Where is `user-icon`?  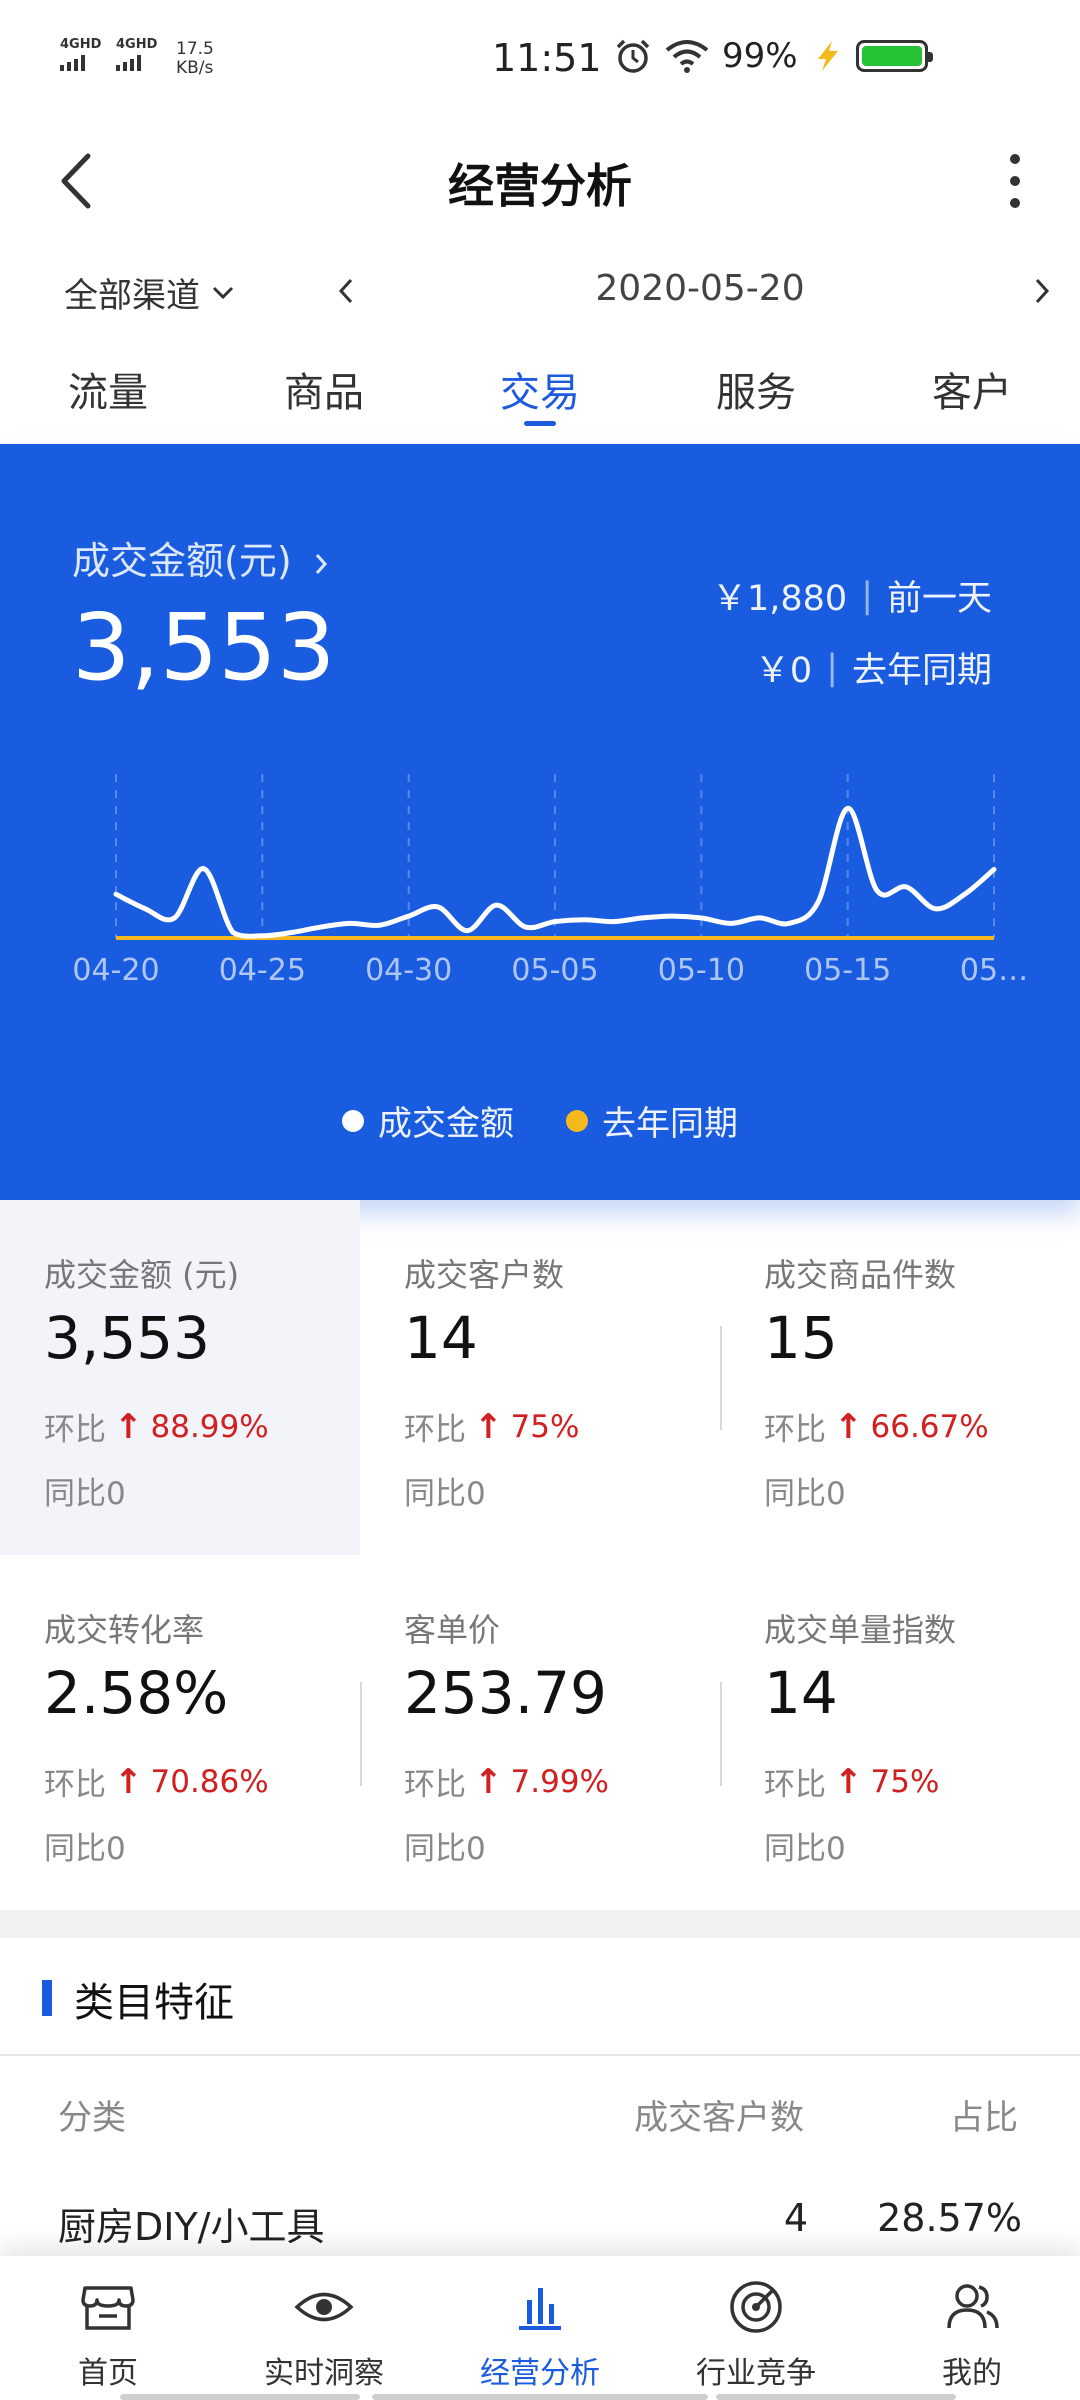
user-icon is located at coordinates (973, 2306).